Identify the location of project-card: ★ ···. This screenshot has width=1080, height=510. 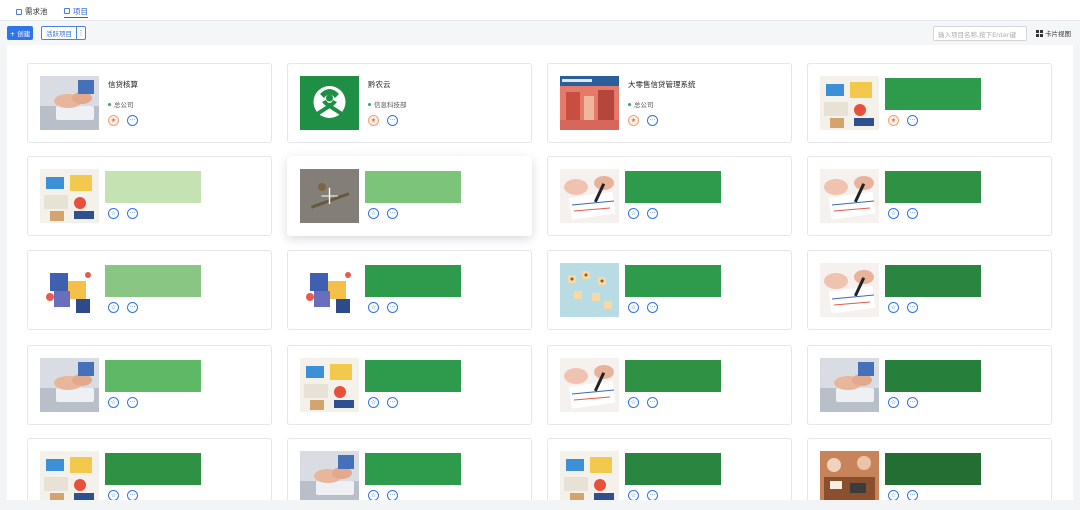
(929, 103).